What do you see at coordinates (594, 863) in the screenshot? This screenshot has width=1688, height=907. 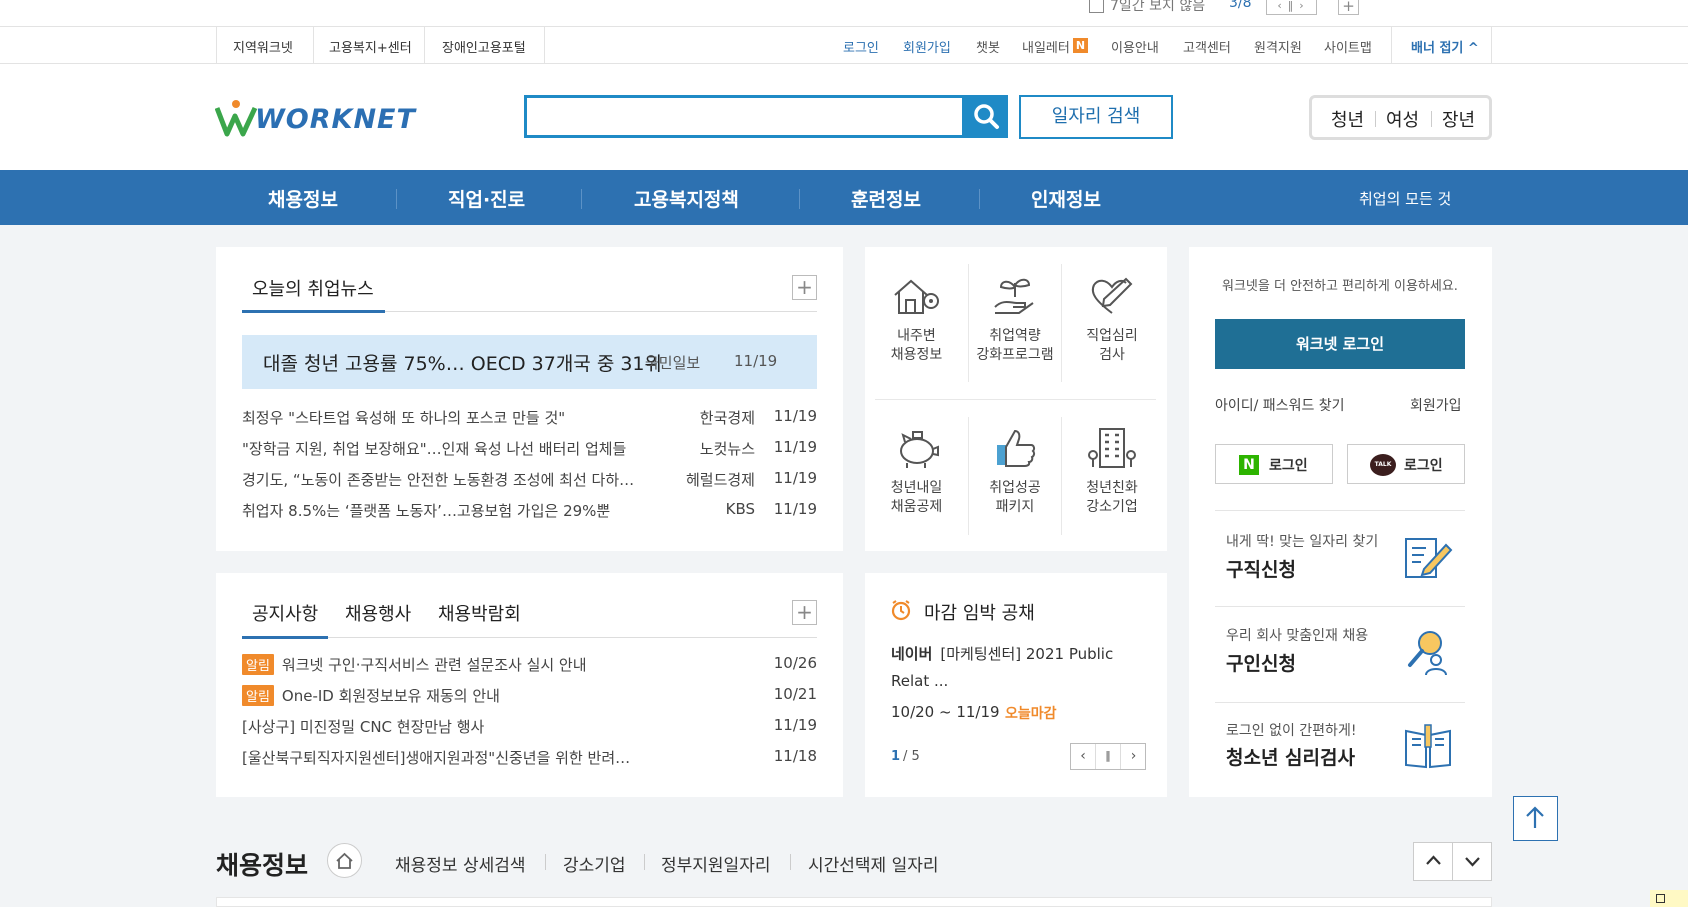 I see `recruit-link-small-firms: 강소기업` at bounding box center [594, 863].